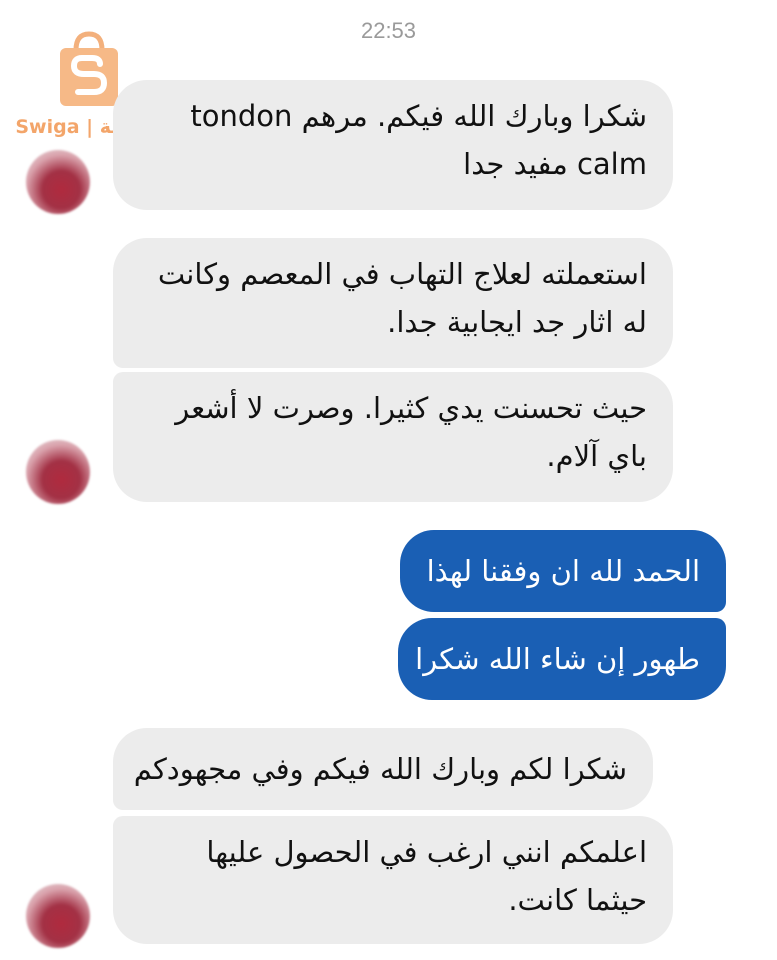 Image resolution: width=777 pixels, height=960 pixels. What do you see at coordinates (380, 769) in the screenshot?
I see `message-line: شكرا لكم وبارك الله فيكم وفي مجهودكم` at bounding box center [380, 769].